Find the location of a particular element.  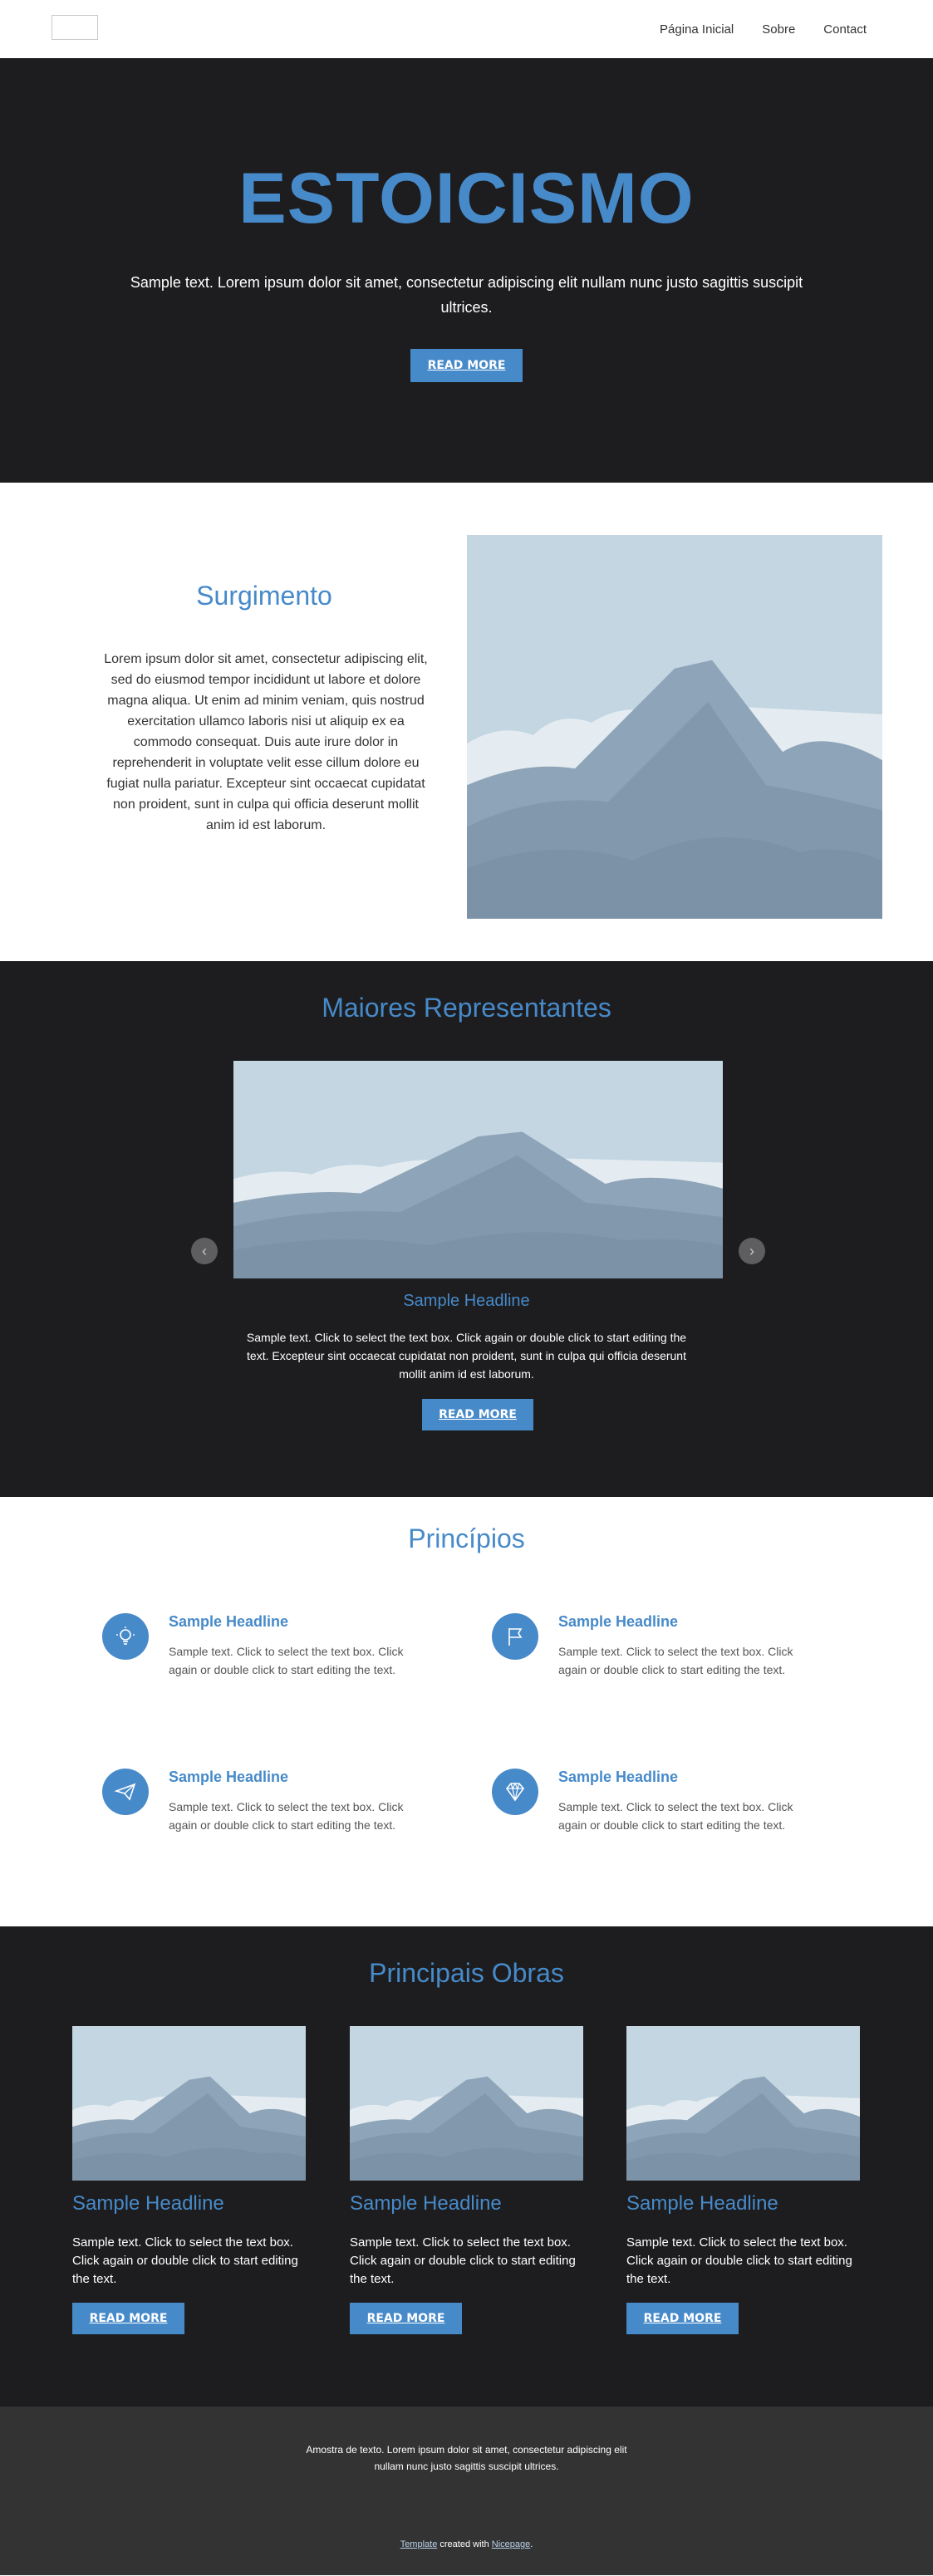

hero-read-more-button: READ MORE is located at coordinates (466, 365).